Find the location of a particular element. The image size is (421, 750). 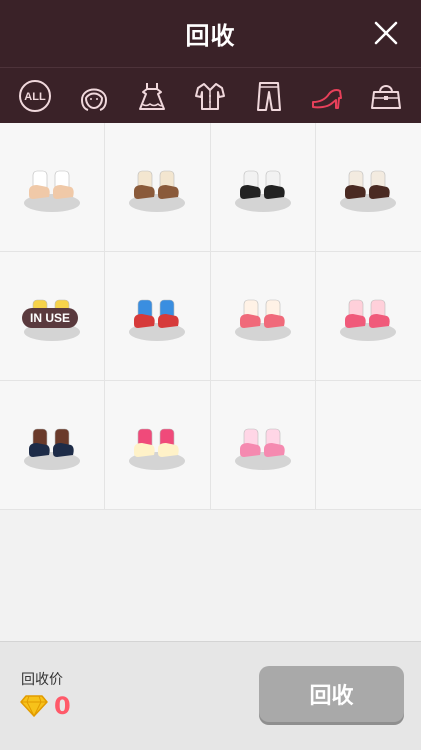

close-icon is located at coordinates (386, 33).